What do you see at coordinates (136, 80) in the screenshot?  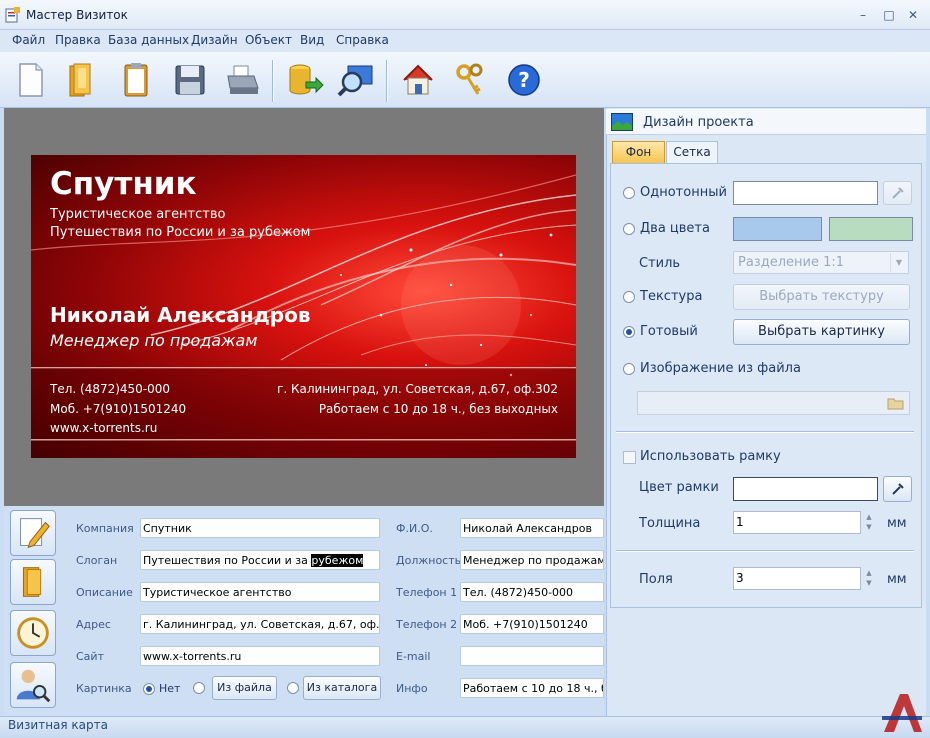 I see `clipboard-icon` at bounding box center [136, 80].